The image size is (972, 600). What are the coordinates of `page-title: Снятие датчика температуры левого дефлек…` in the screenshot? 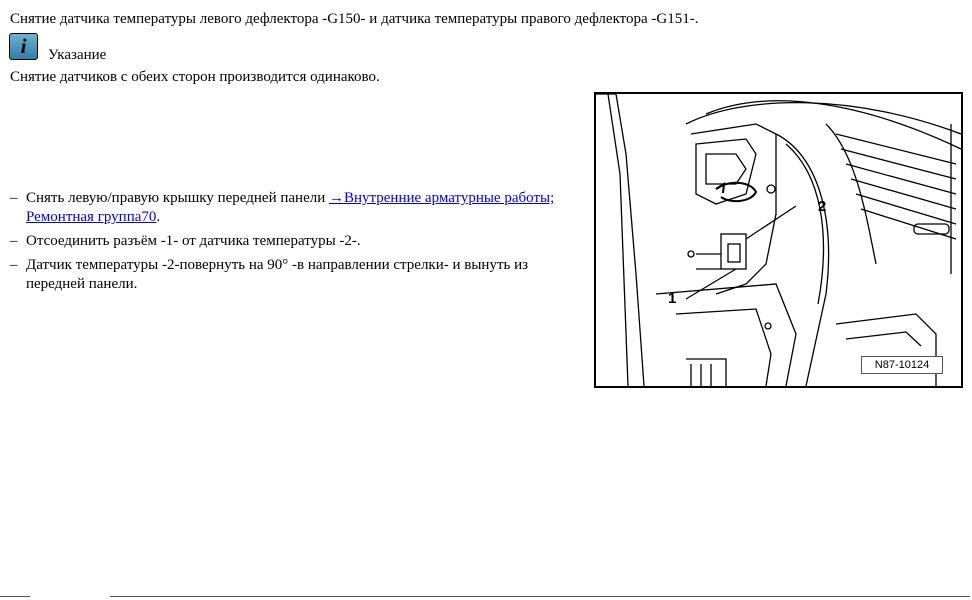 It's located at (354, 19).